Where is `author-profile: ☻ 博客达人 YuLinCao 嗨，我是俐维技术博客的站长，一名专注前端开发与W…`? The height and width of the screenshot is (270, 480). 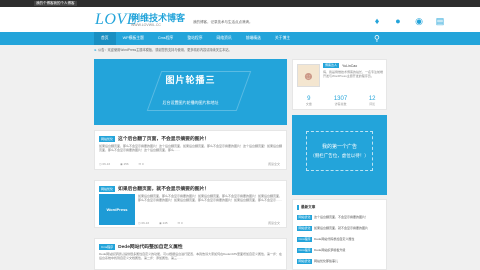
author-profile: ☻ 博客达人 YuLinCao 嗨，我是俐维技术博客的站长，一名专注前端开发与W… is located at coordinates (339, 84).